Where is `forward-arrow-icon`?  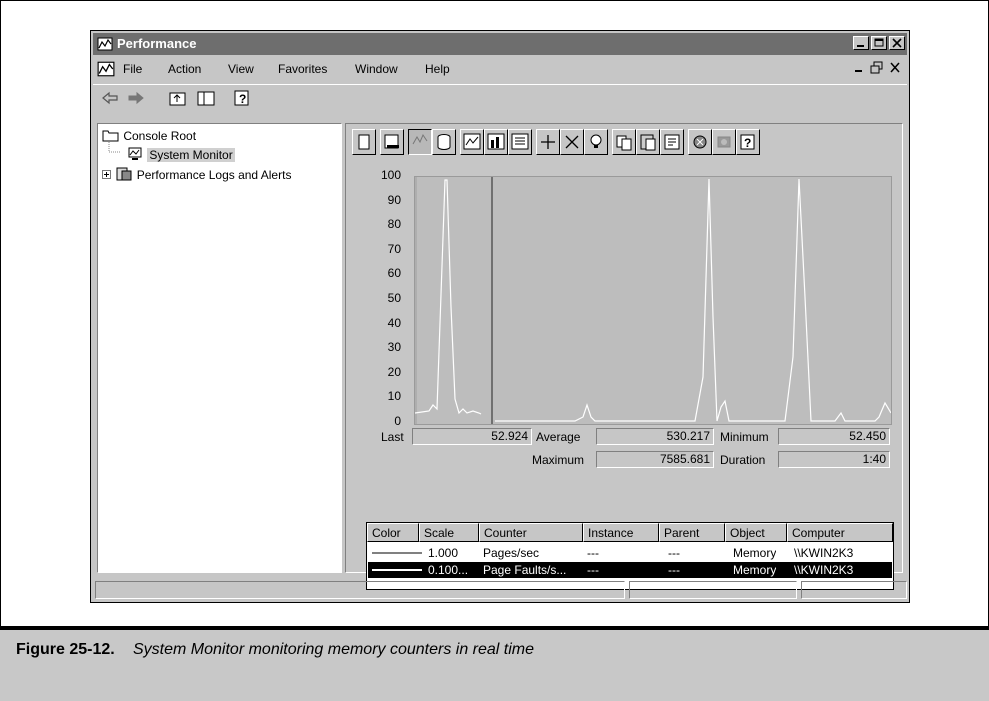
forward-arrow-icon is located at coordinates (136, 98).